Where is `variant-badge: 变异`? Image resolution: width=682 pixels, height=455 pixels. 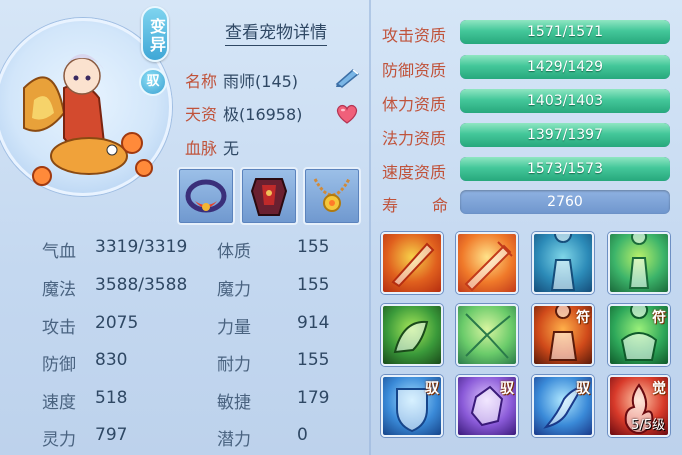
variant-badge: 变异 is located at coordinates (155, 34).